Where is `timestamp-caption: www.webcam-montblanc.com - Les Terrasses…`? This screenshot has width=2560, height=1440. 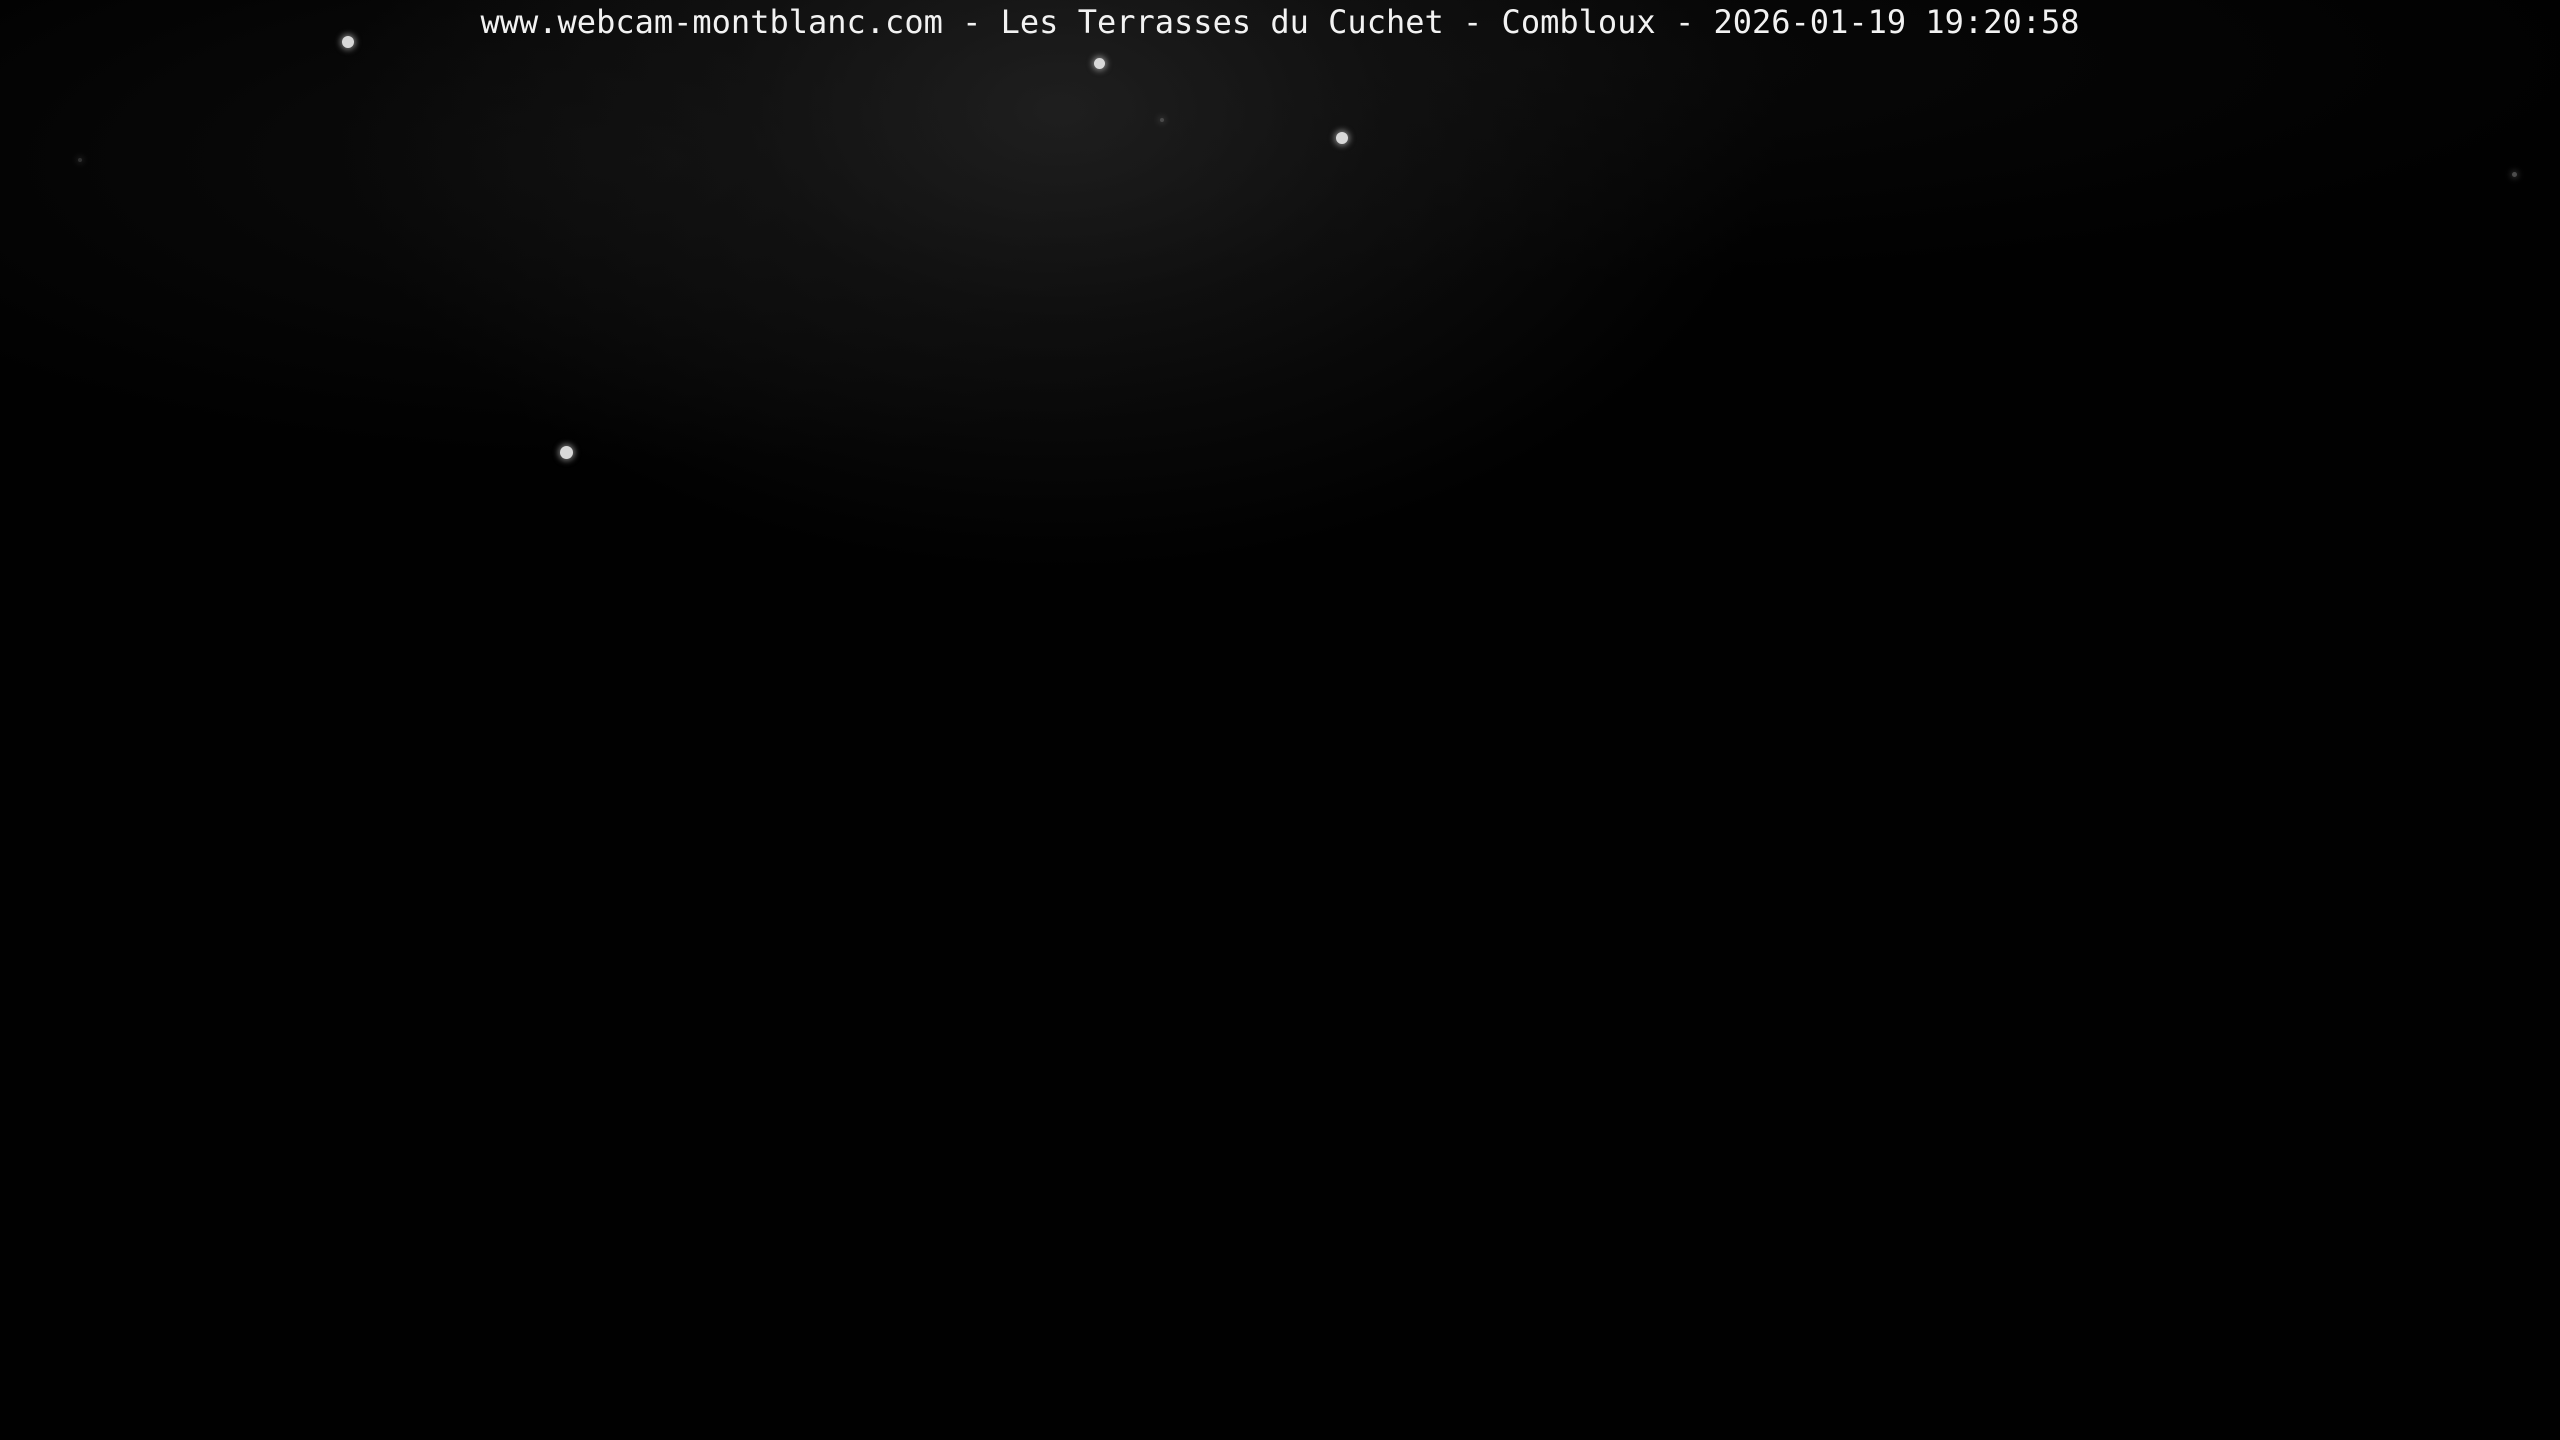 timestamp-caption: www.webcam-montblanc.com - Les Terrasses… is located at coordinates (1280, 22).